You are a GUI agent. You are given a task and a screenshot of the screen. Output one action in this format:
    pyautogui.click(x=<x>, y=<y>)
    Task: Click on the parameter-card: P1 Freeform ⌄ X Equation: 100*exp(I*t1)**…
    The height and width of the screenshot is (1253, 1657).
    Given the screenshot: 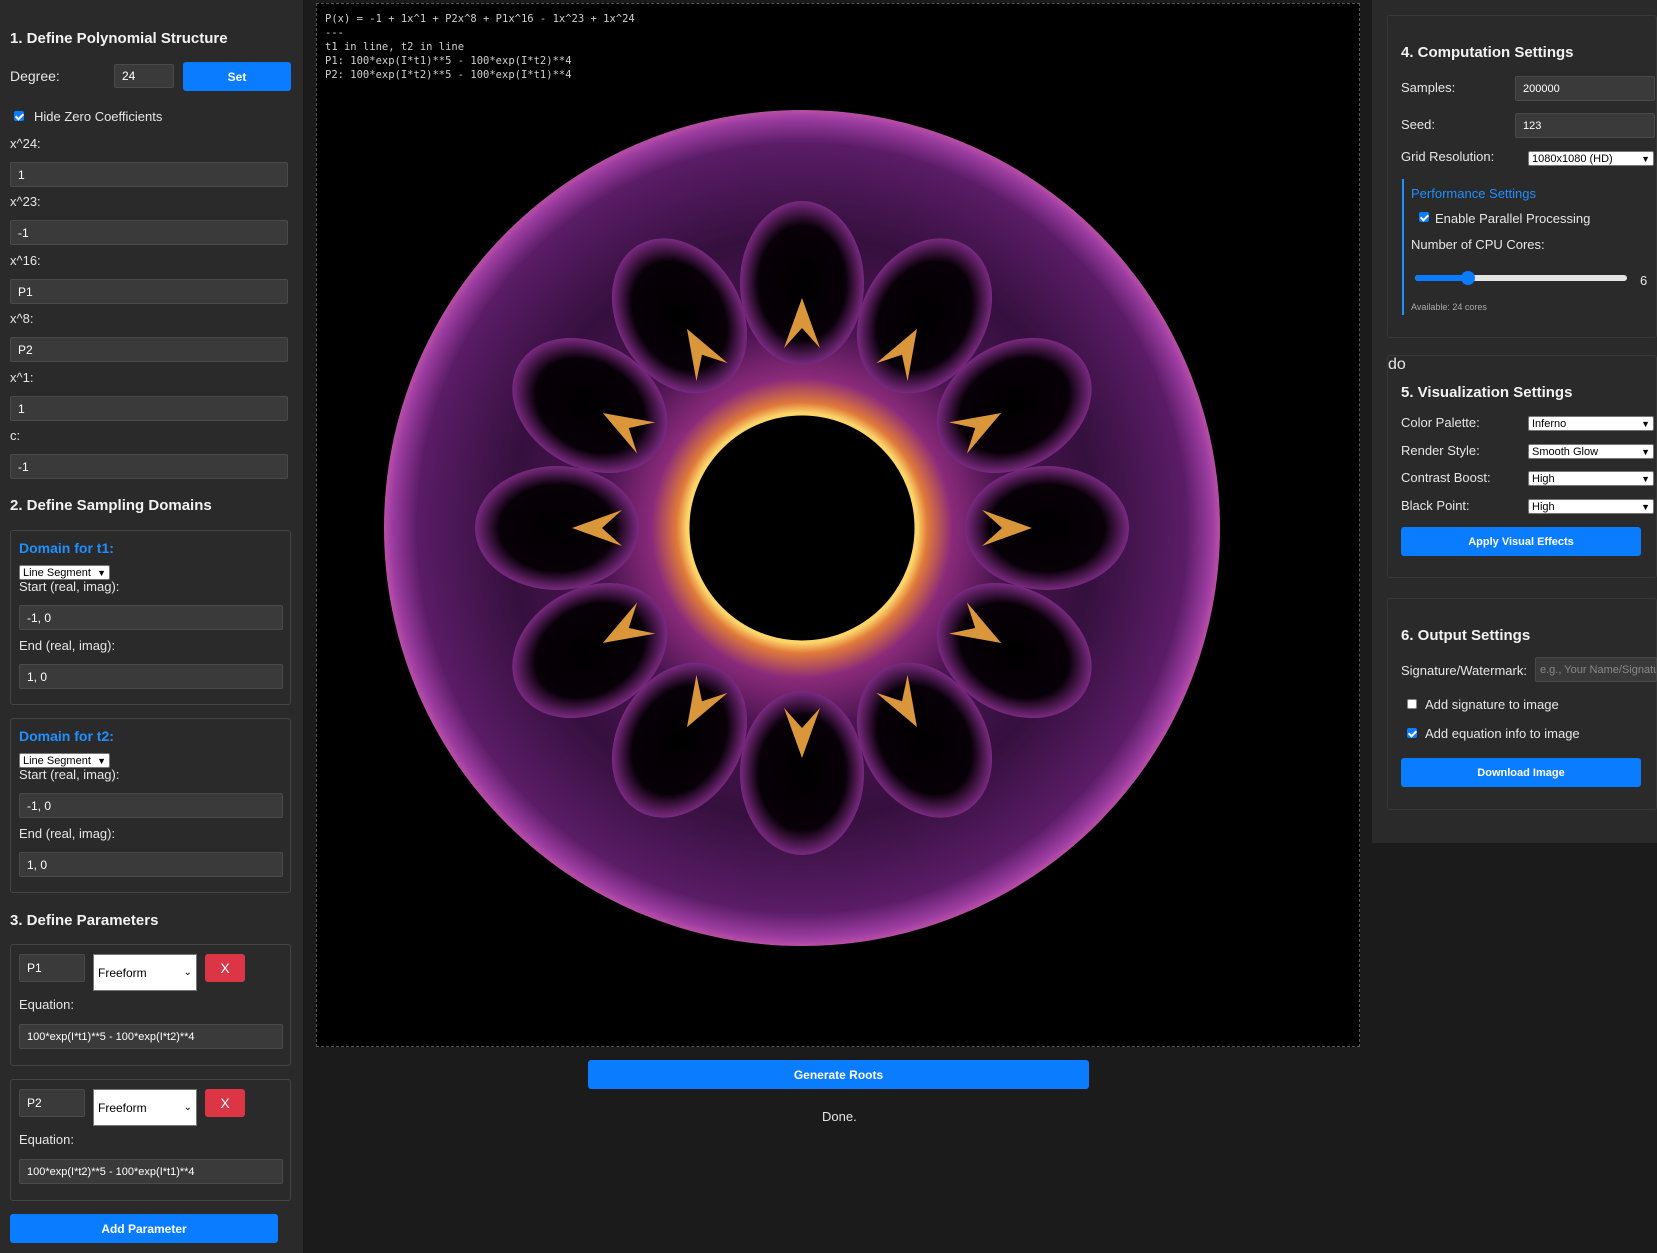 What is the action you would take?
    pyautogui.click(x=150, y=1005)
    